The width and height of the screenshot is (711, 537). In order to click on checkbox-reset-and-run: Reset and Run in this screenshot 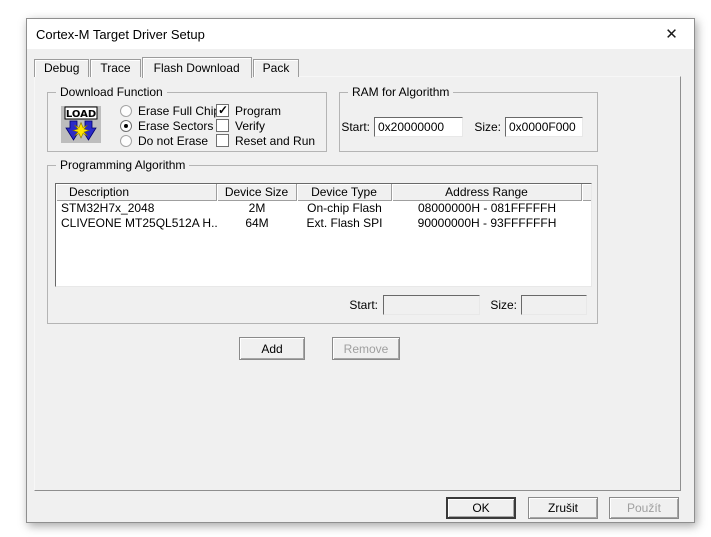, I will do `click(265, 140)`.